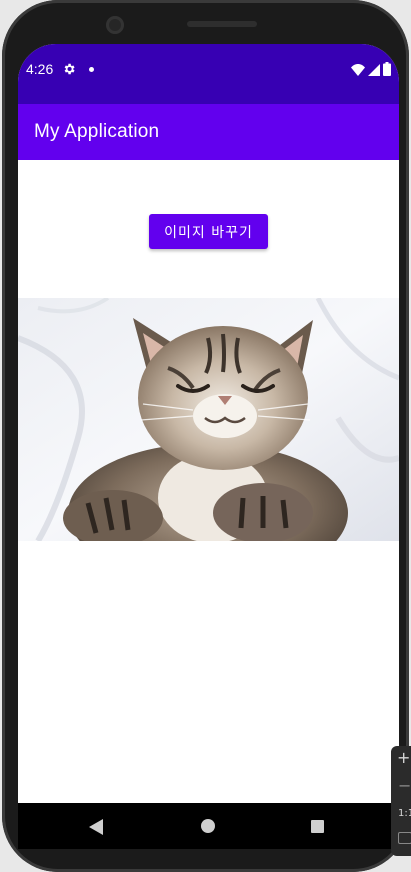 This screenshot has height=872, width=411. I want to click on app-title: My Application, so click(97, 131).